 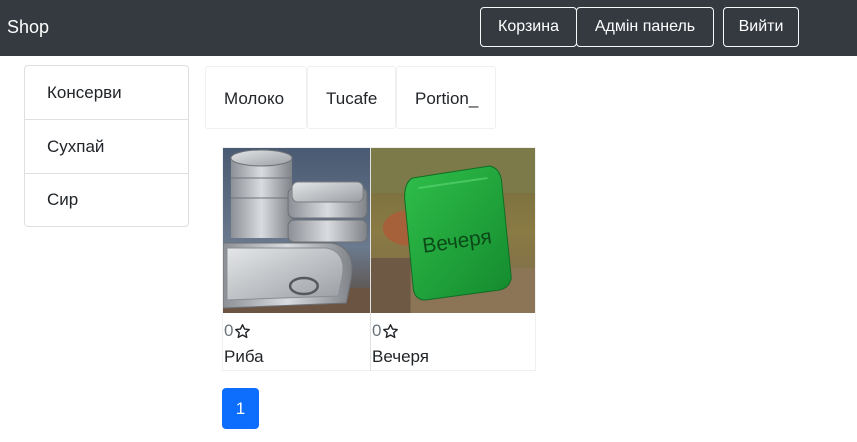 What do you see at coordinates (446, 97) in the screenshot?
I see `brand-card-portion: Portion_` at bounding box center [446, 97].